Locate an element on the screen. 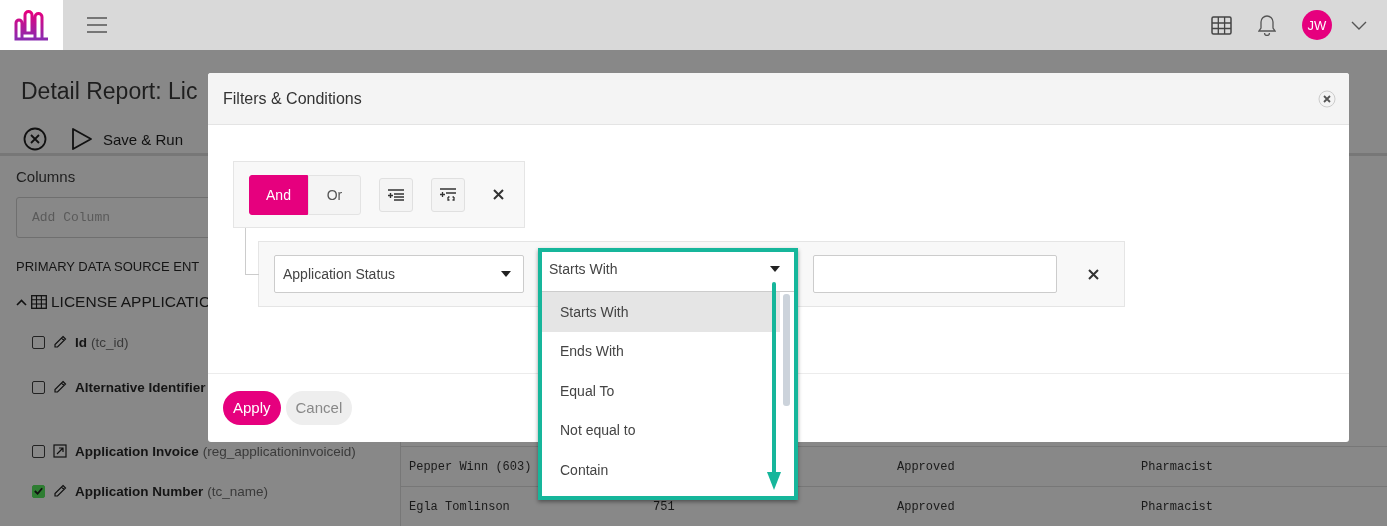 Image resolution: width=1387 pixels, height=526 pixels. logic-toggle: Or is located at coordinates (334, 194).